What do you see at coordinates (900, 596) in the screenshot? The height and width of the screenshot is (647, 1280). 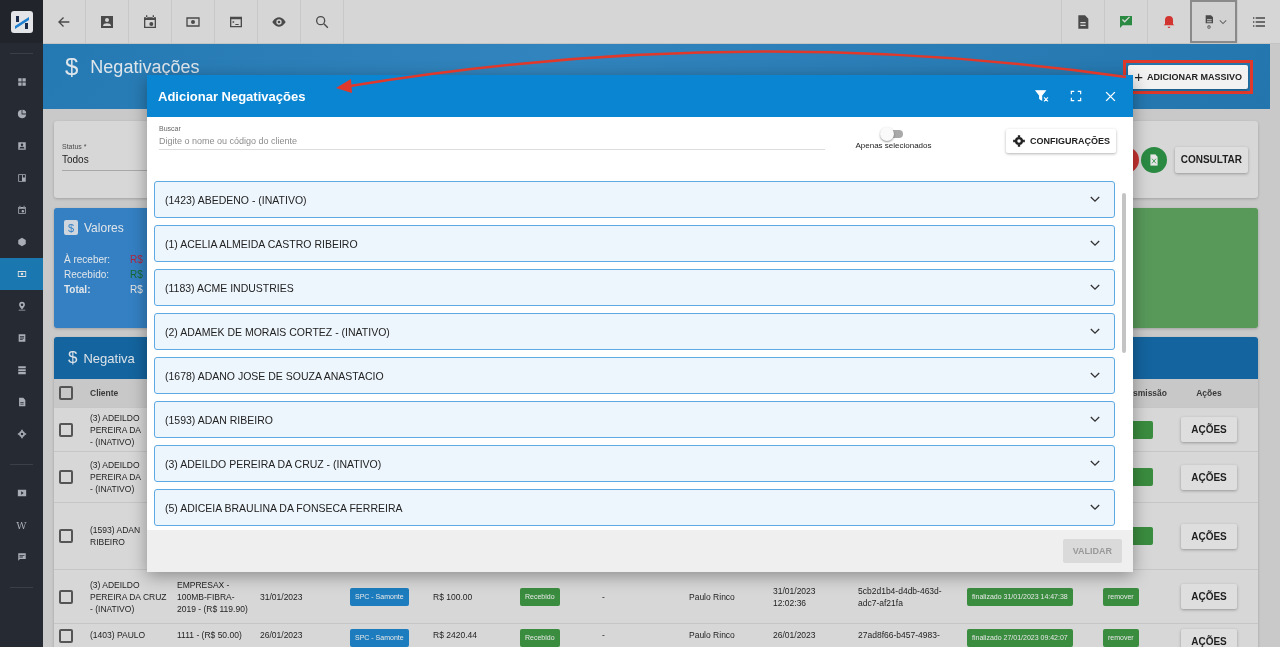 I see `table-cell-text: 5cb2d1b4-d4db-463d-adc7-af21fa` at bounding box center [900, 596].